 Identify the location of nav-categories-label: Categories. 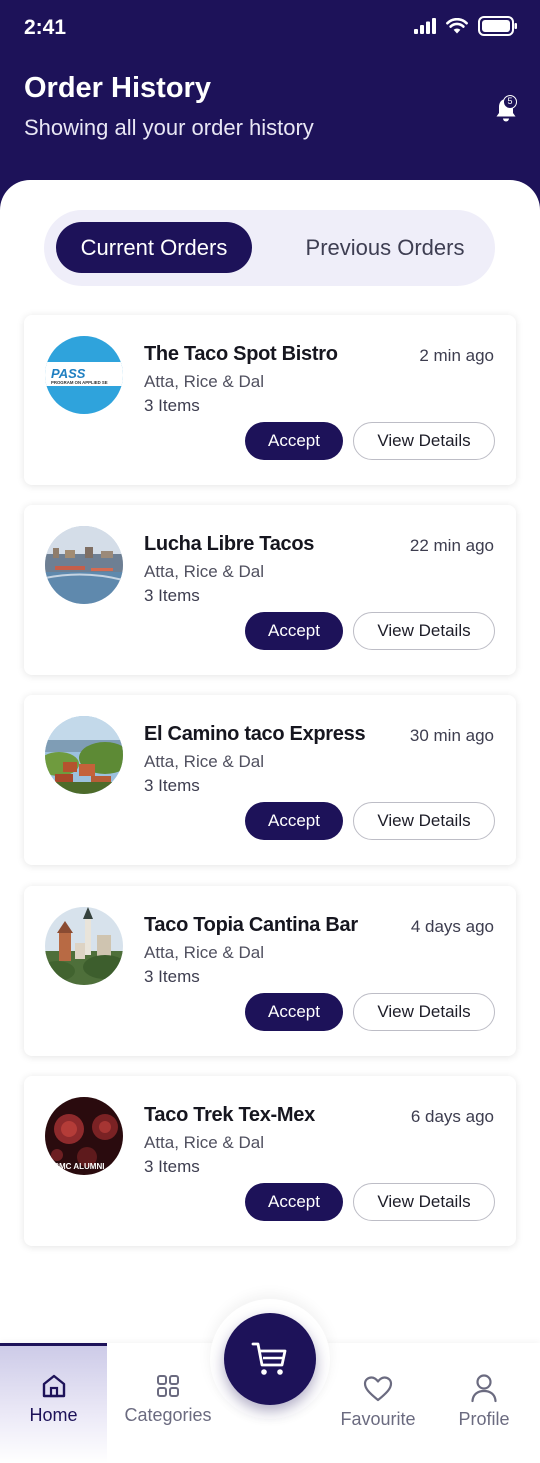
(168, 1415).